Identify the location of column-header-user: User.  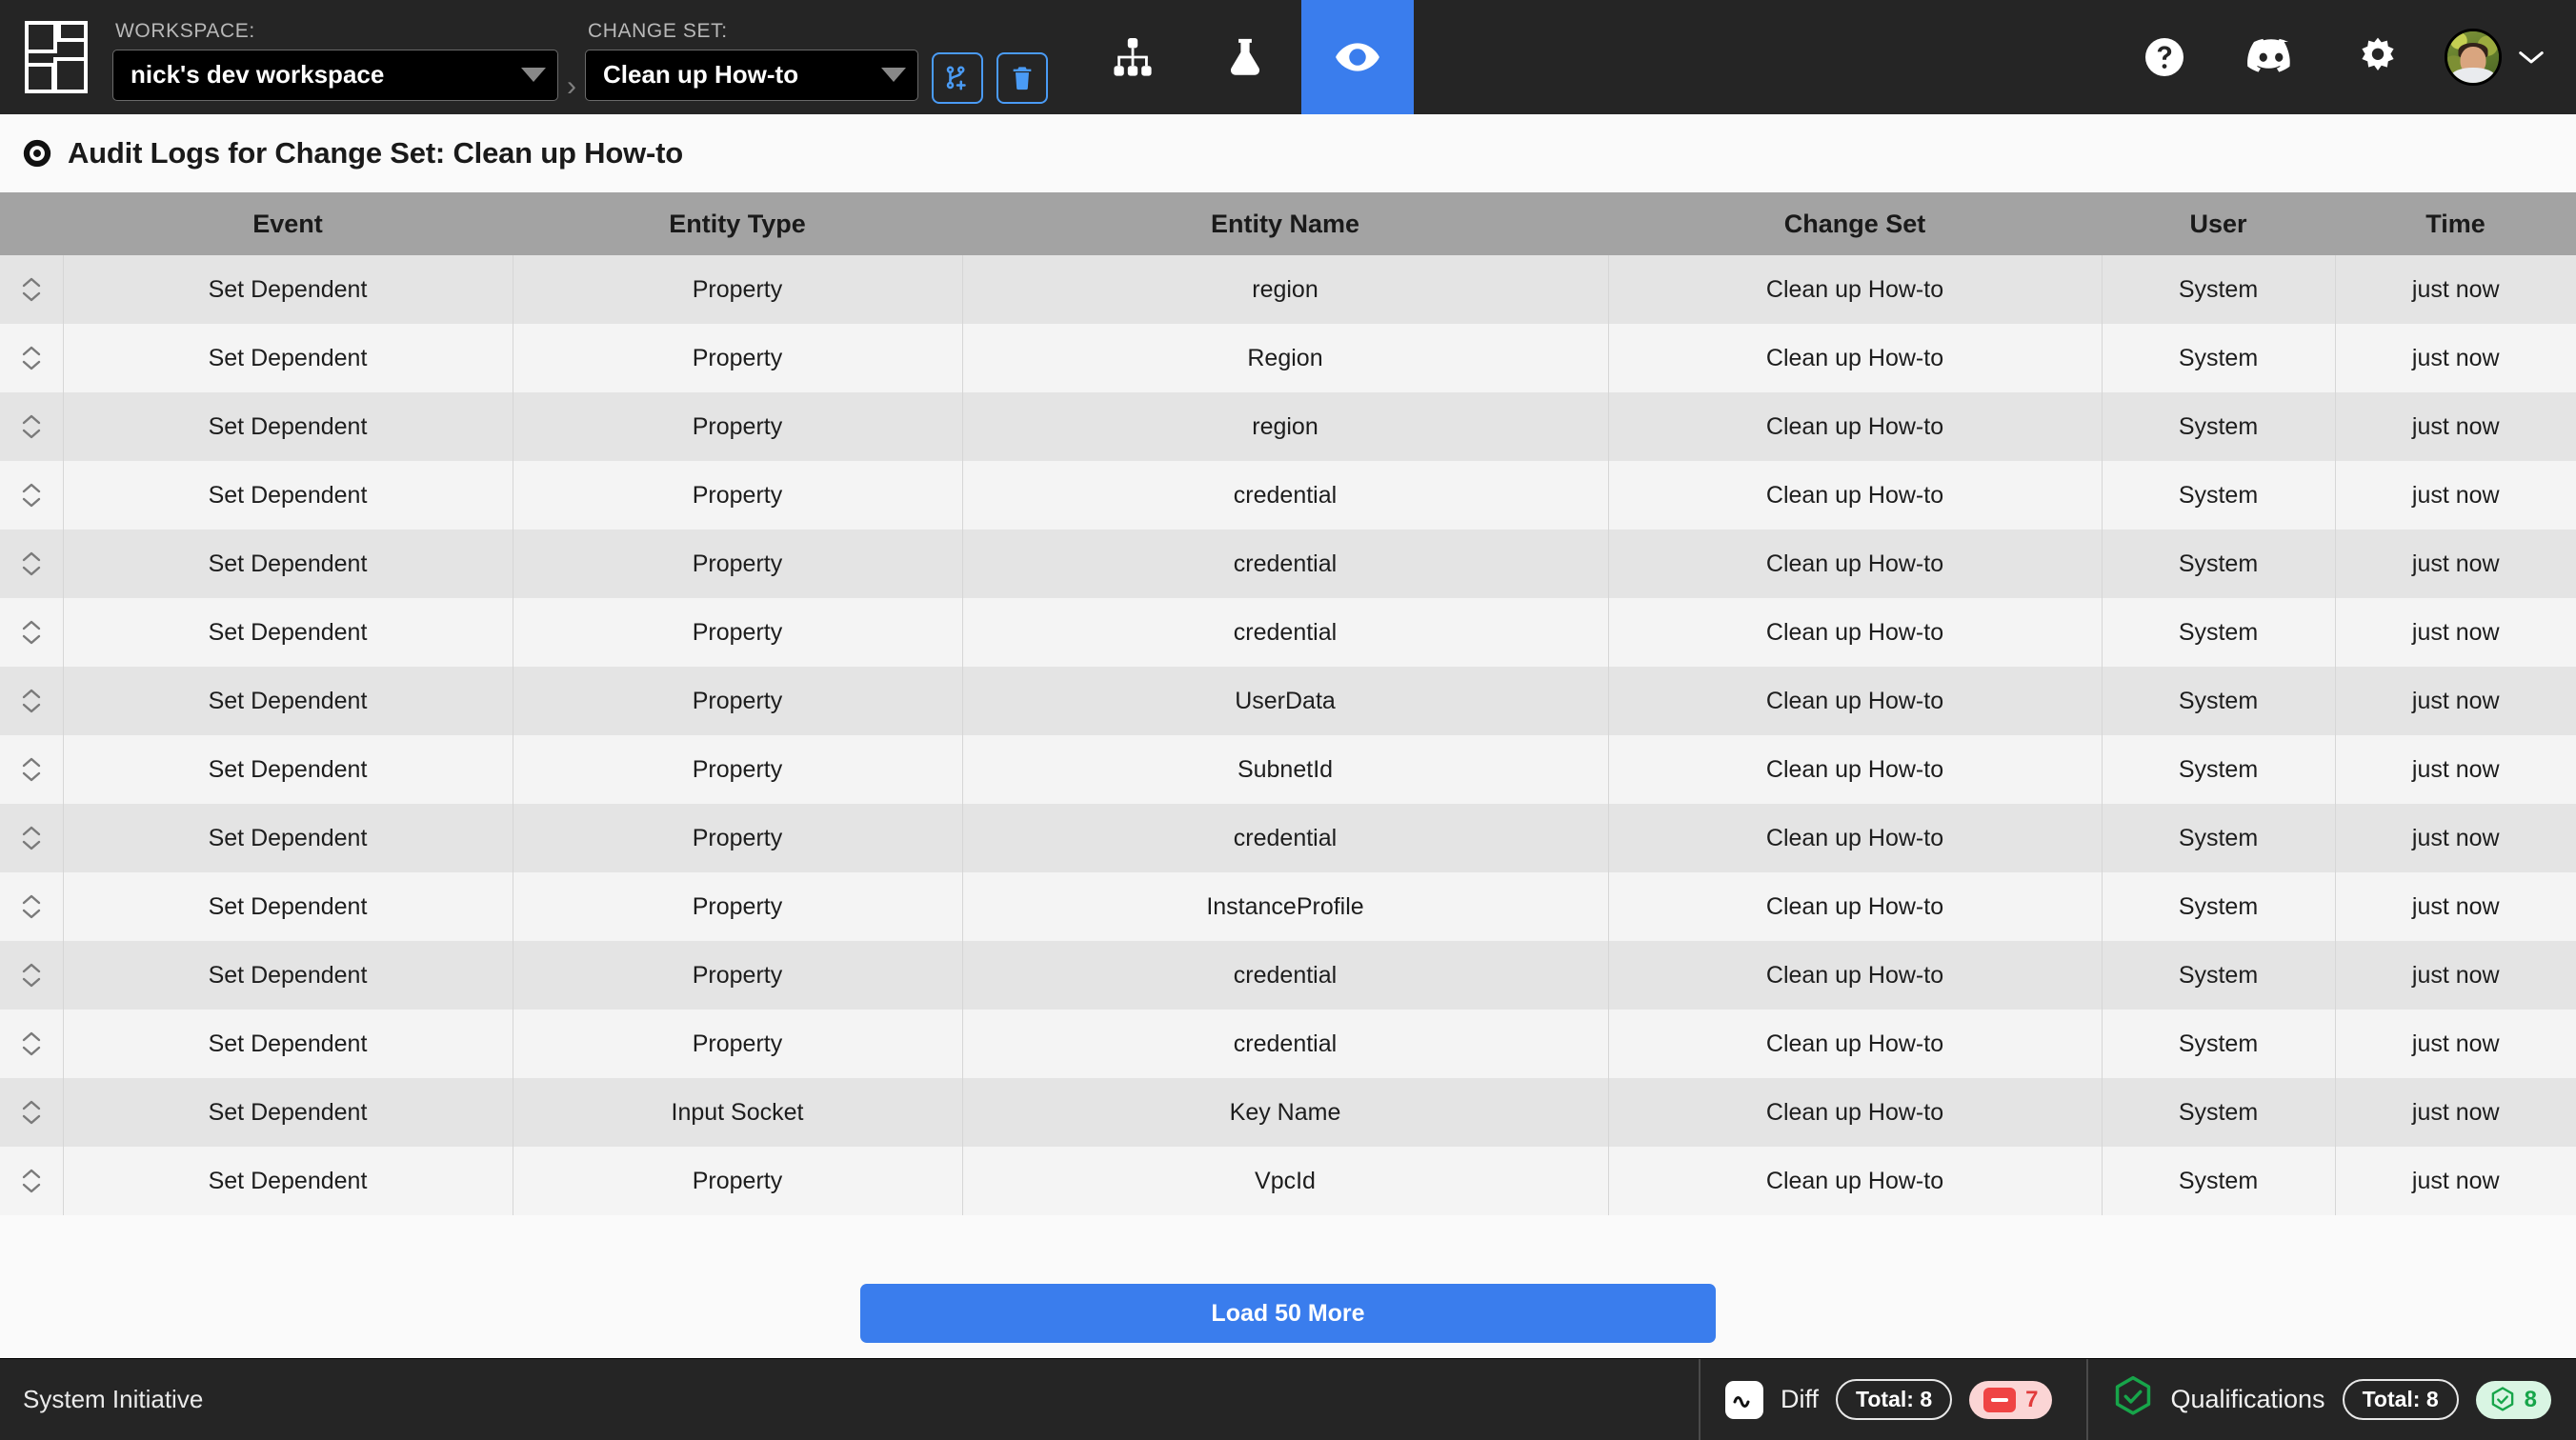
(2218, 223).